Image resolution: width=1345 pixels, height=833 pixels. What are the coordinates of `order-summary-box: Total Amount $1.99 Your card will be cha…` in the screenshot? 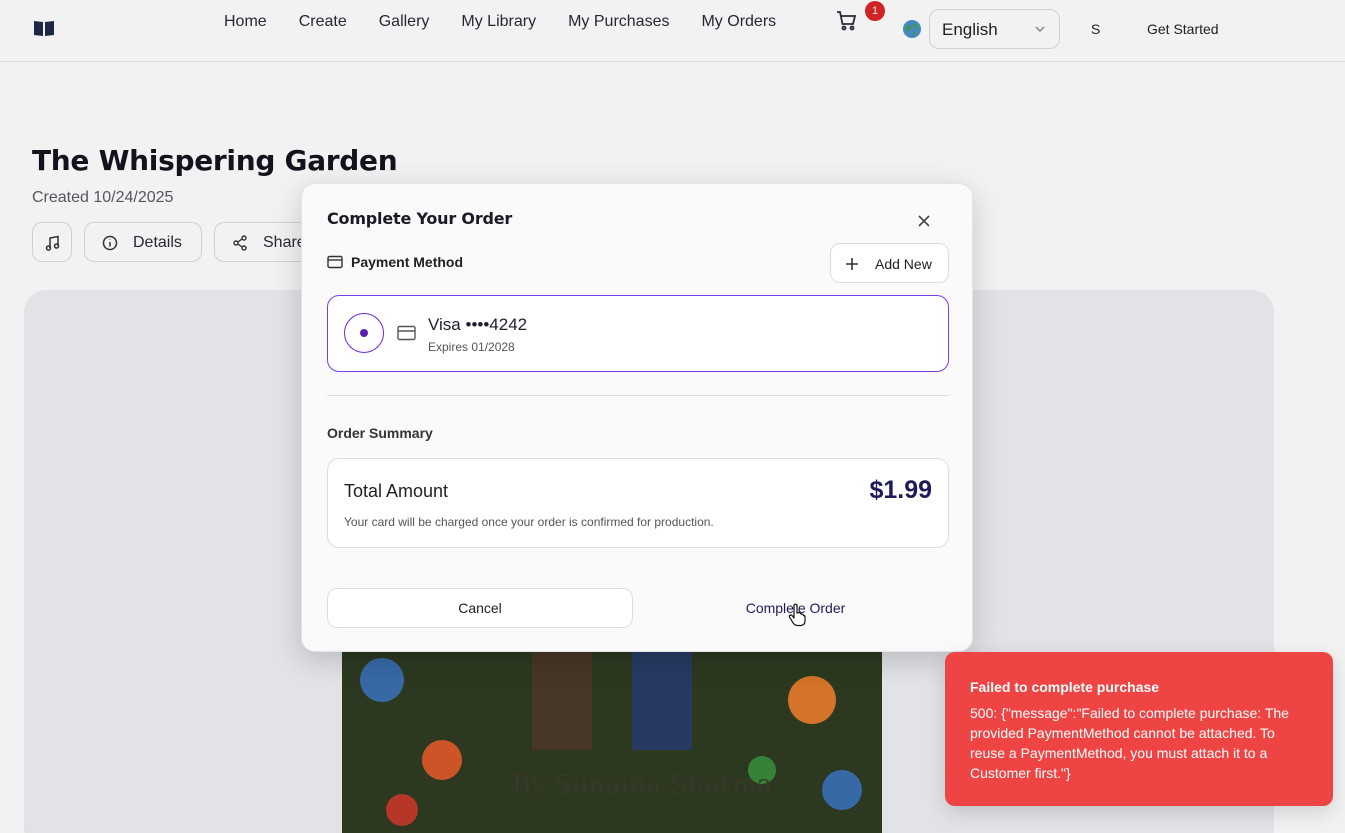 It's located at (638, 503).